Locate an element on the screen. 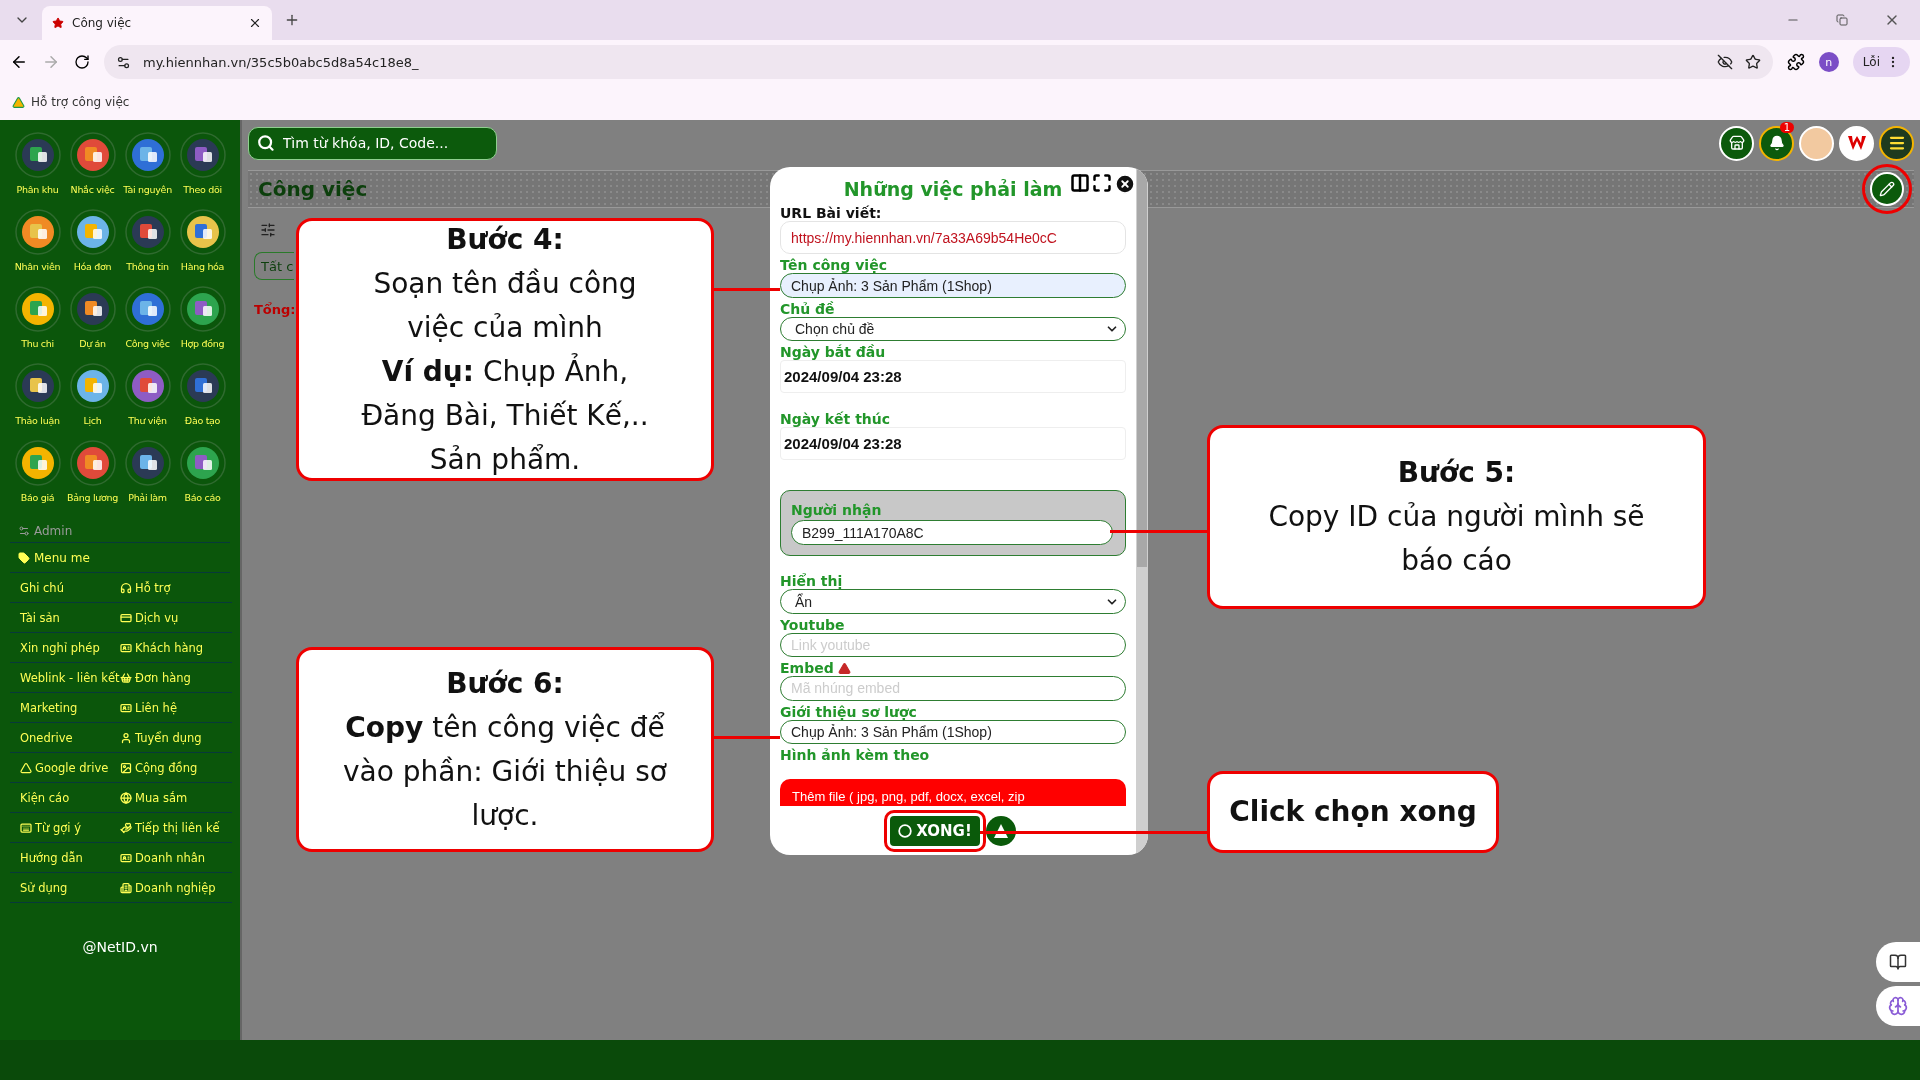 The height and width of the screenshot is (1080, 1920). profile-avatar: n is located at coordinates (1828, 62).